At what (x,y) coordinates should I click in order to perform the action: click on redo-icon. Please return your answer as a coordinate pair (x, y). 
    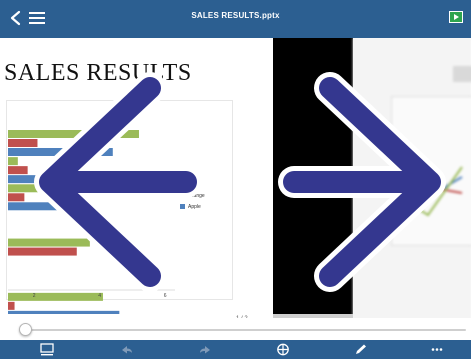
    Looking at the image, I should click on (205, 349).